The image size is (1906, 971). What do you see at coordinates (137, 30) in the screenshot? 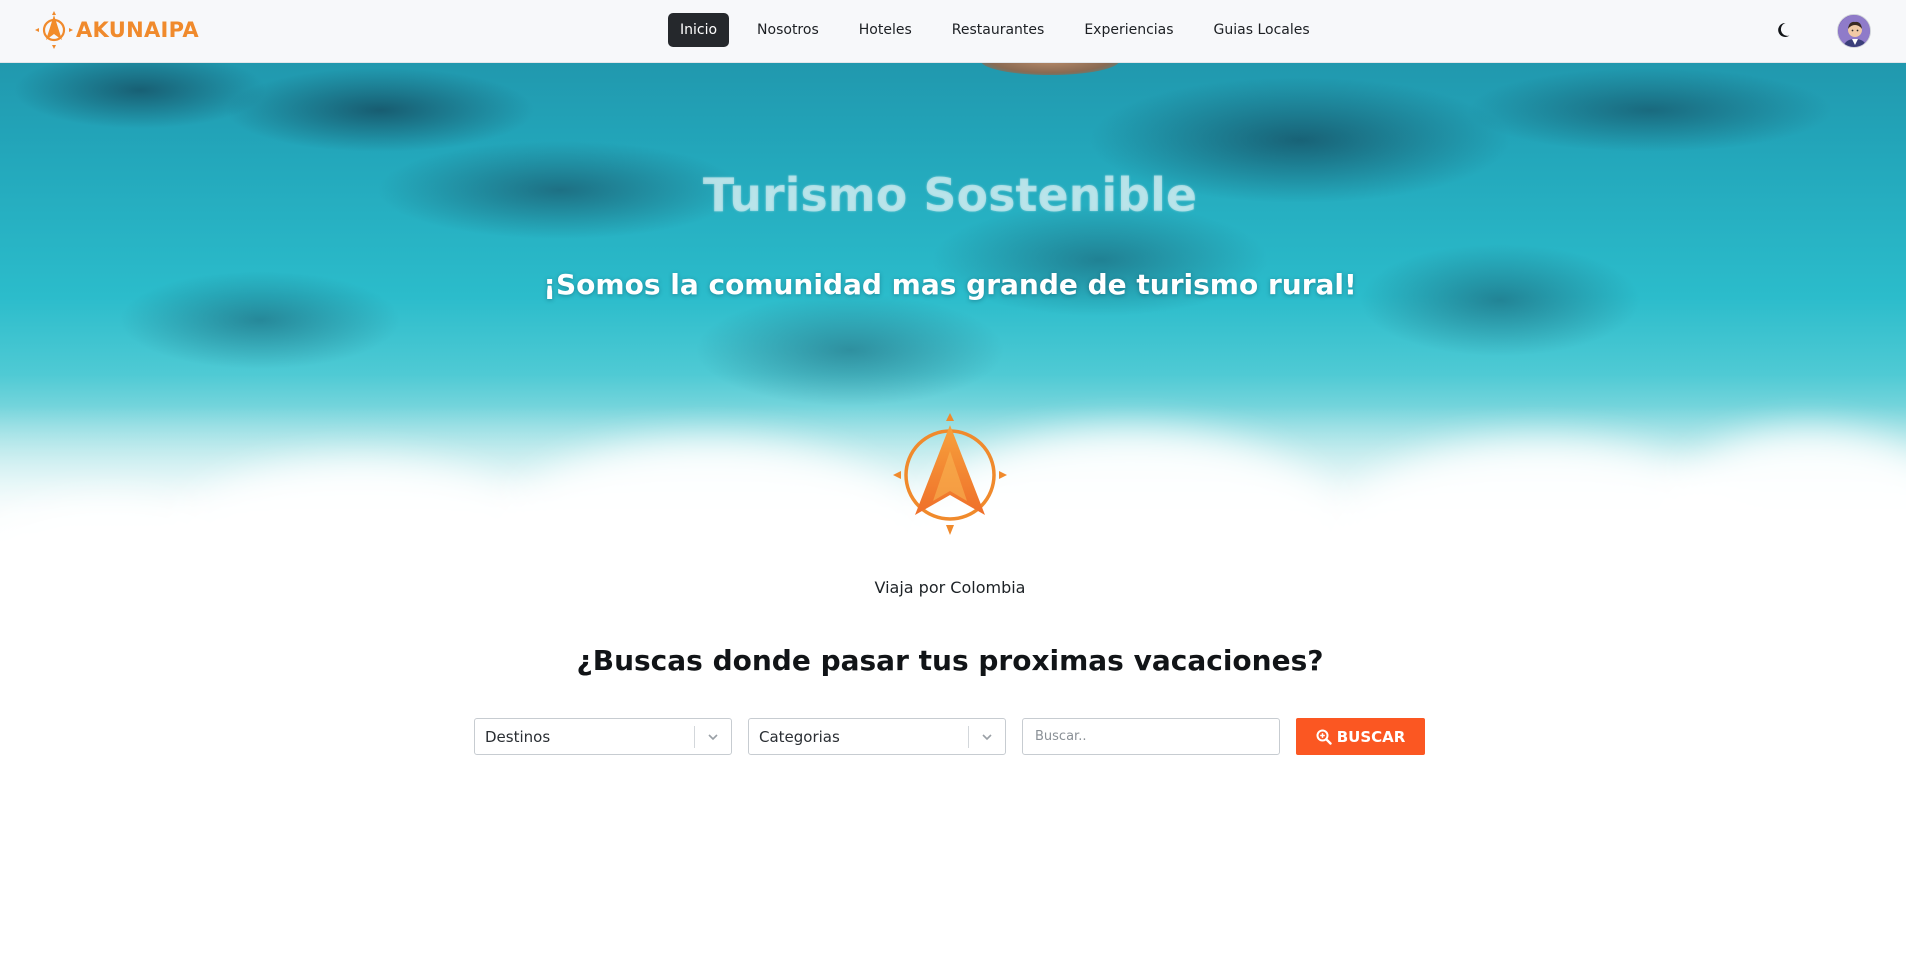
I see `brand-name: AKUNAIPA` at bounding box center [137, 30].